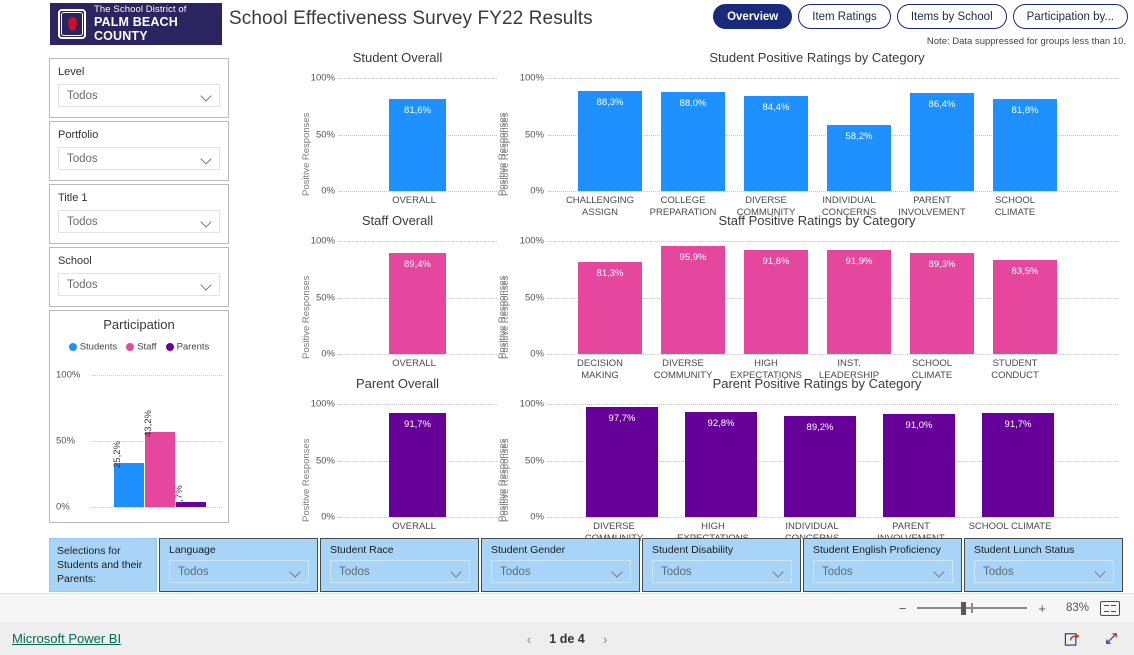  I want to click on student-category-title: Student Positive Ratings by Category, so click(817, 57).